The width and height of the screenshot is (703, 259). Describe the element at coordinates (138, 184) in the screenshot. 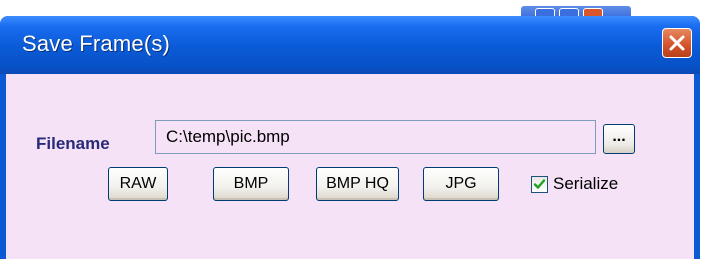

I see `raw-button: RAW` at that location.